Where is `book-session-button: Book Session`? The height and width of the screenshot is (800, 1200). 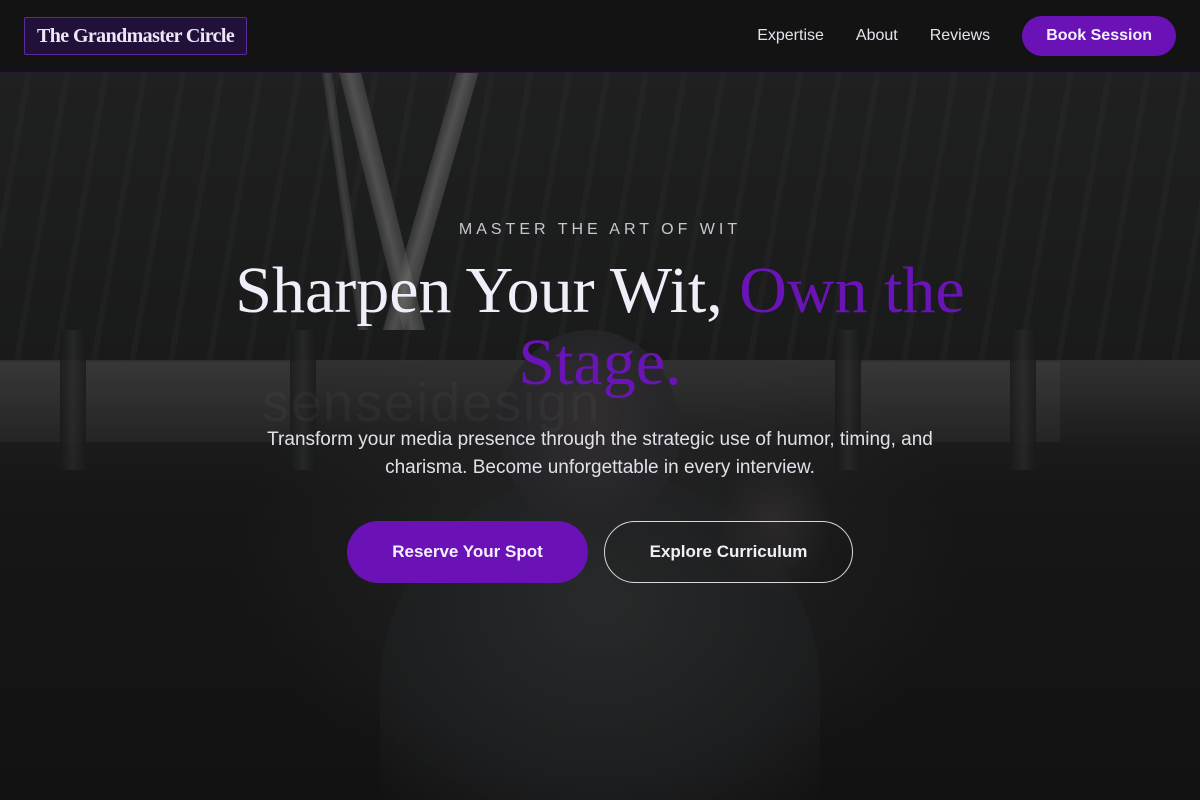 book-session-button: Book Session is located at coordinates (1099, 36).